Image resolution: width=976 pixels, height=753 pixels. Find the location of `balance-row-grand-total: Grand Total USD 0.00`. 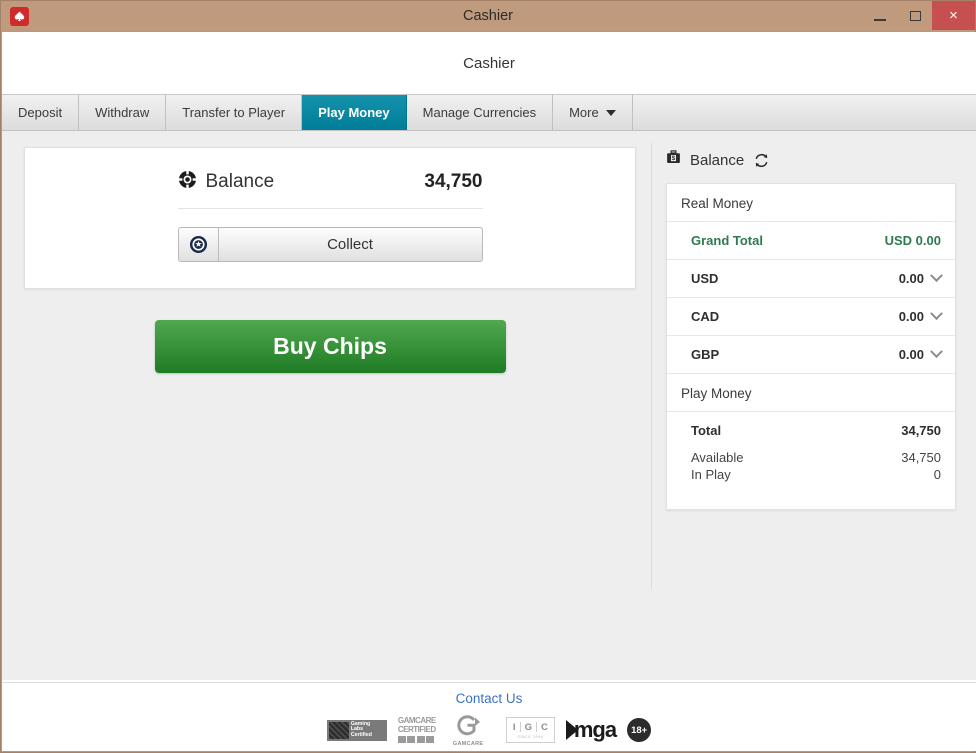

balance-row-grand-total: Grand Total USD 0.00 is located at coordinates (811, 240).